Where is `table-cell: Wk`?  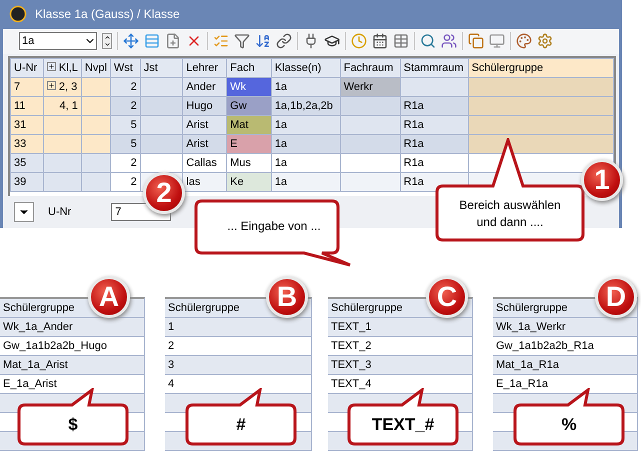 table-cell: Wk is located at coordinates (249, 87).